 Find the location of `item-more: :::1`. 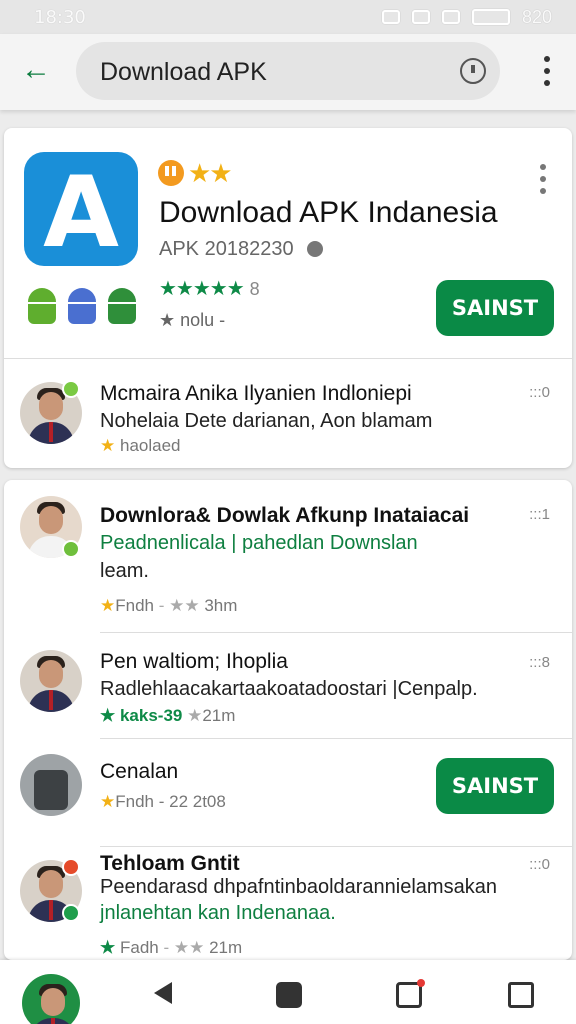

item-more: :::1 is located at coordinates (539, 514).